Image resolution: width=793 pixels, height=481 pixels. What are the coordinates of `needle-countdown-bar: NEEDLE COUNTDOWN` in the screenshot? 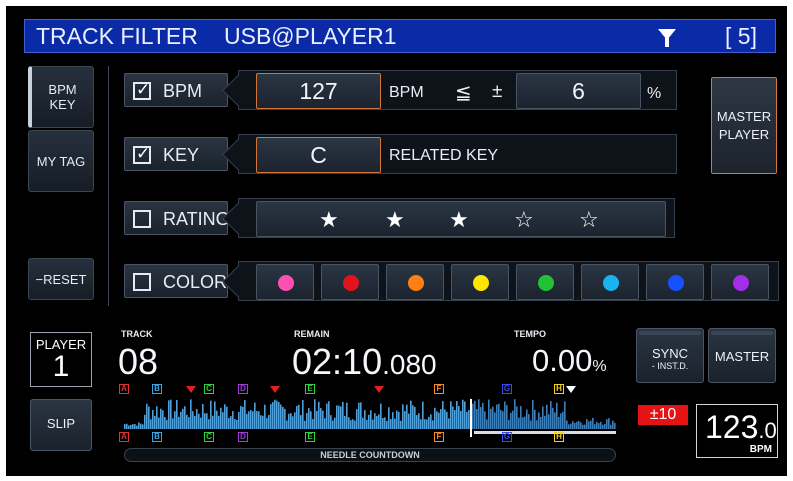 It's located at (370, 455).